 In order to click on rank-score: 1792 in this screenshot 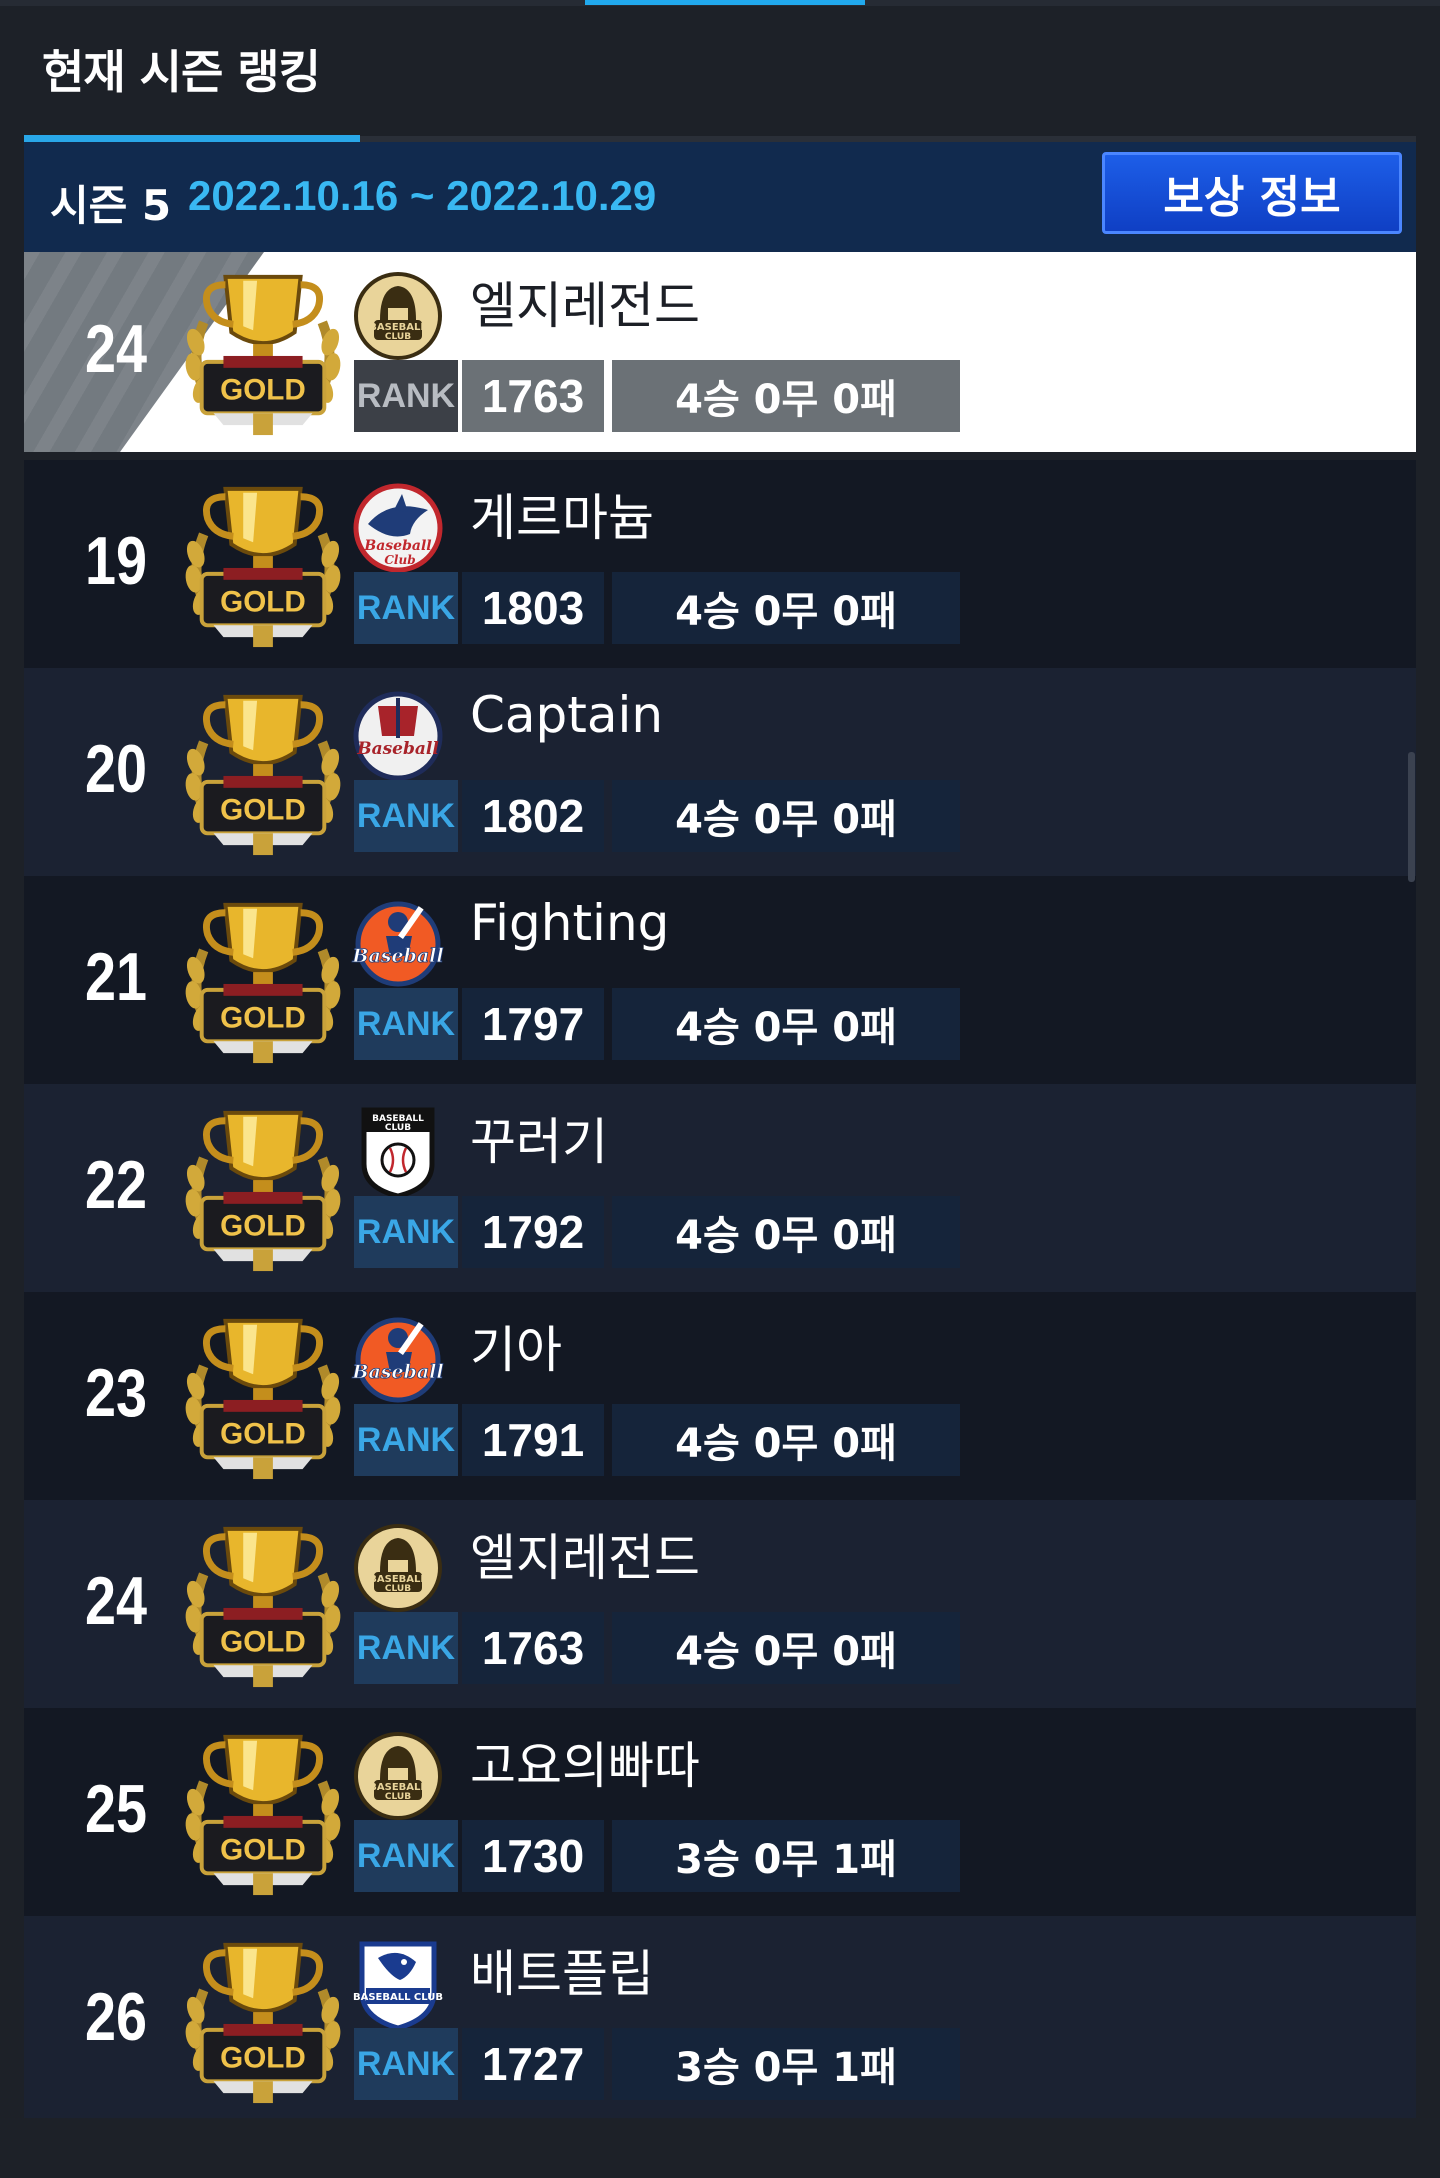, I will do `click(533, 1232)`.